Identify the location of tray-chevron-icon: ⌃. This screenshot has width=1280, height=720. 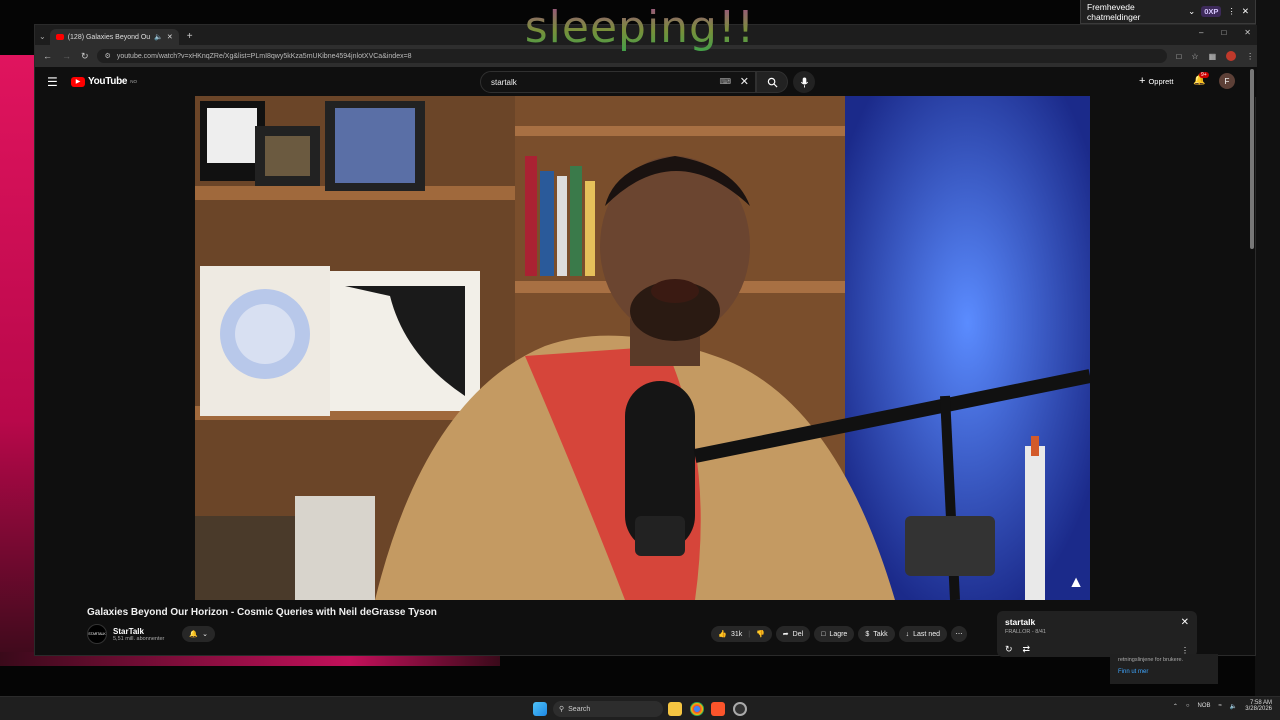
(1175, 706).